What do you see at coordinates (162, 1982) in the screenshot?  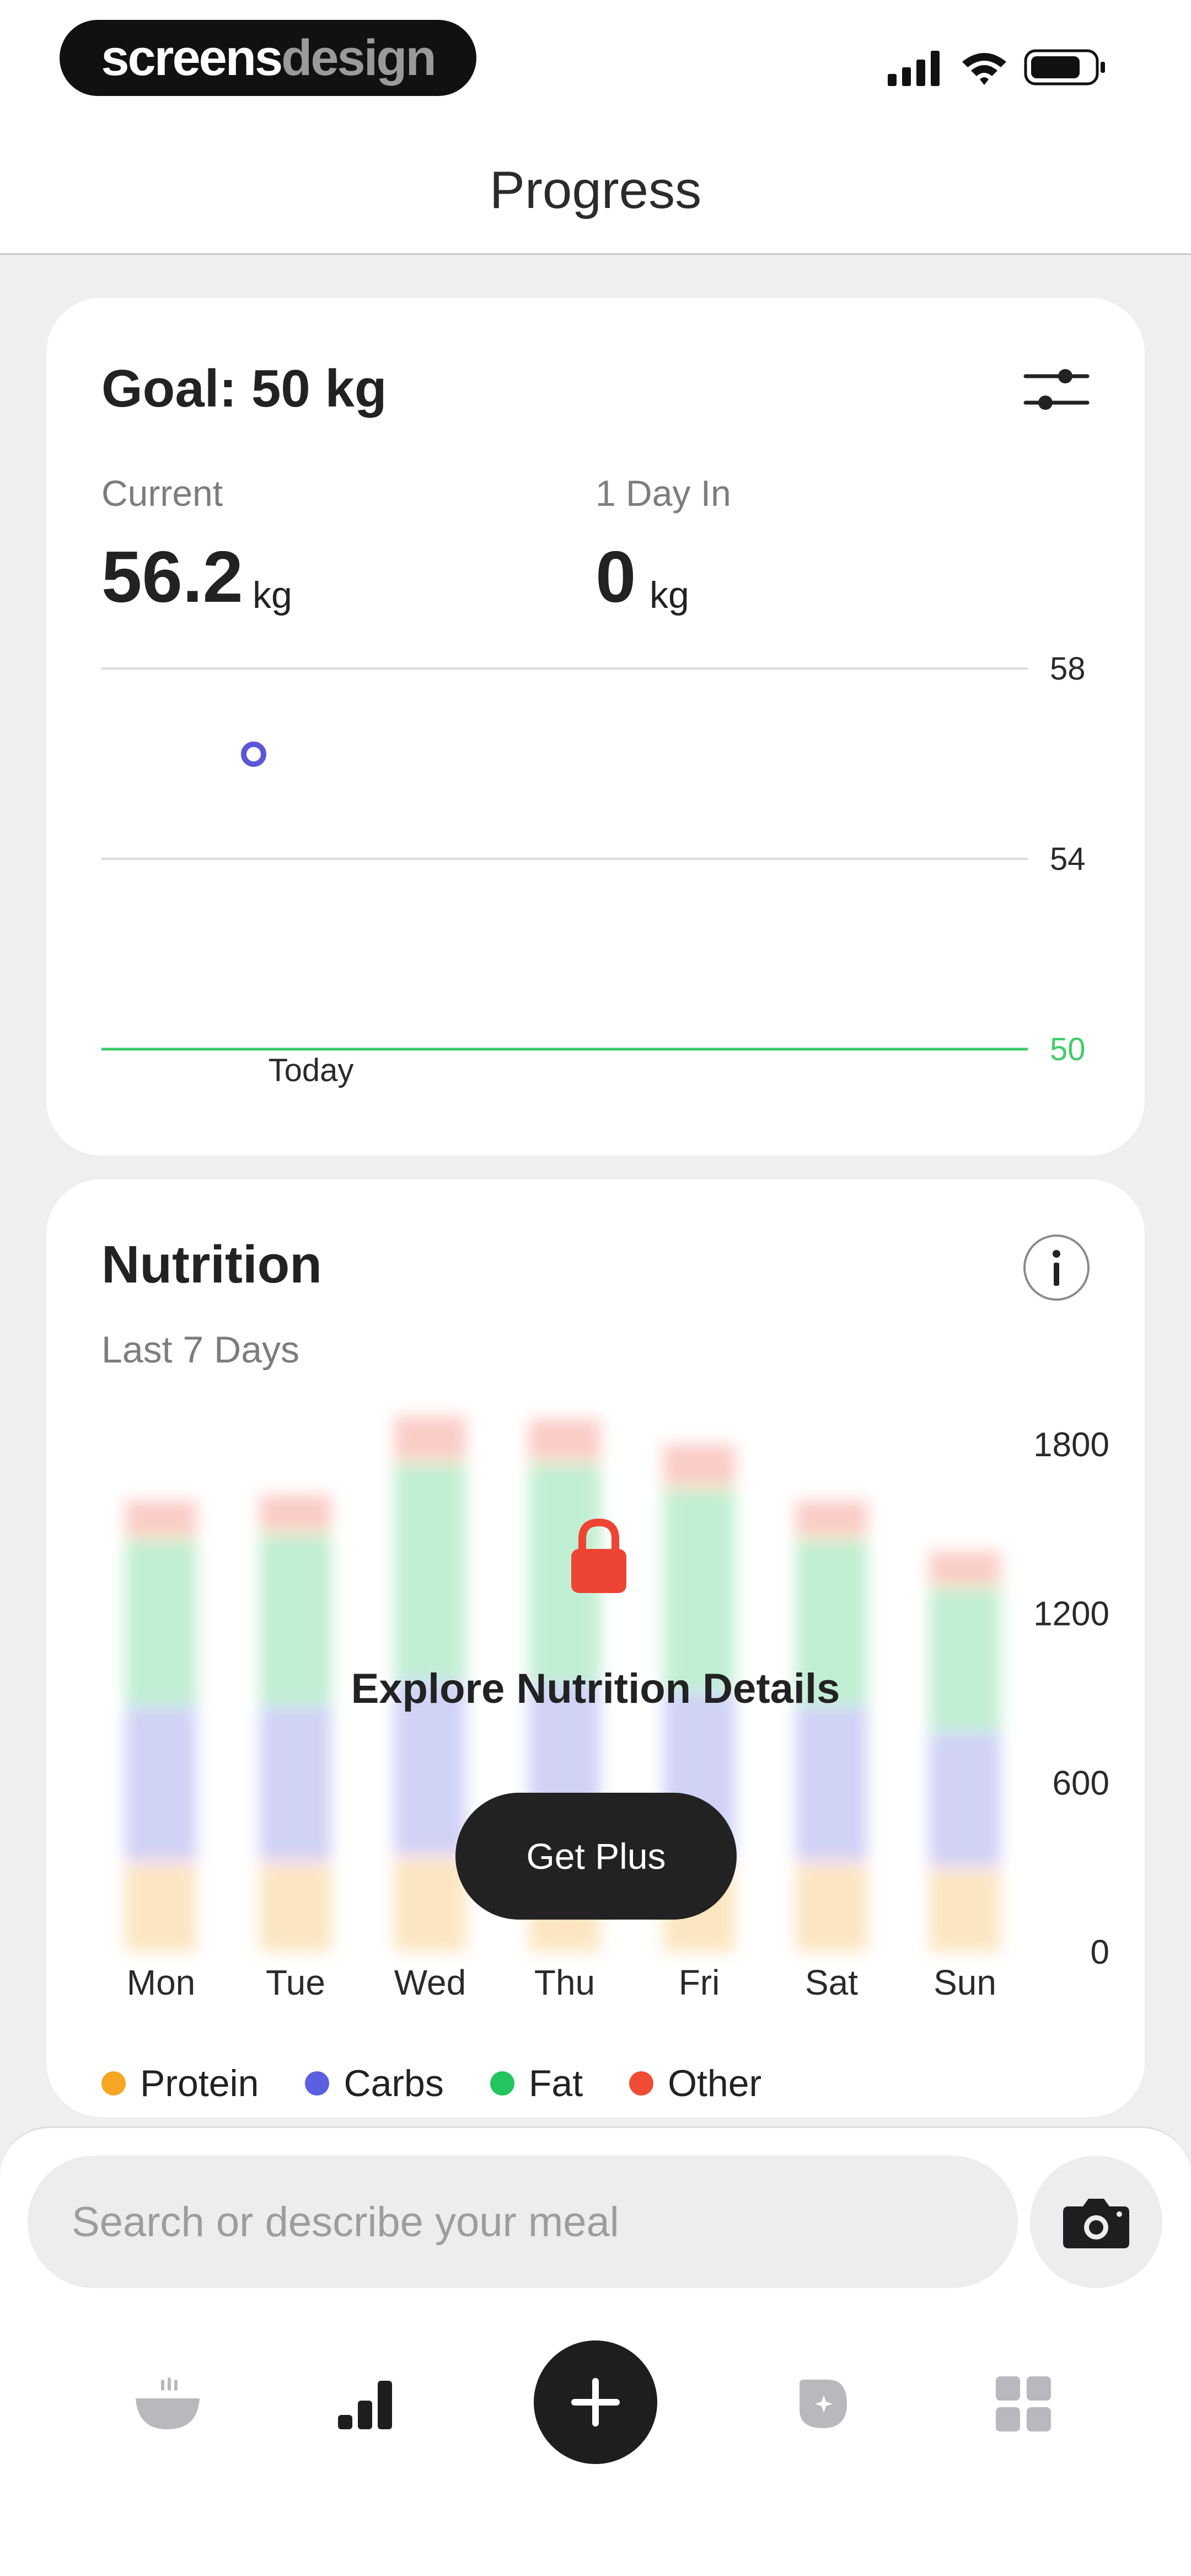 I see `x-tick-label: Mon` at bounding box center [162, 1982].